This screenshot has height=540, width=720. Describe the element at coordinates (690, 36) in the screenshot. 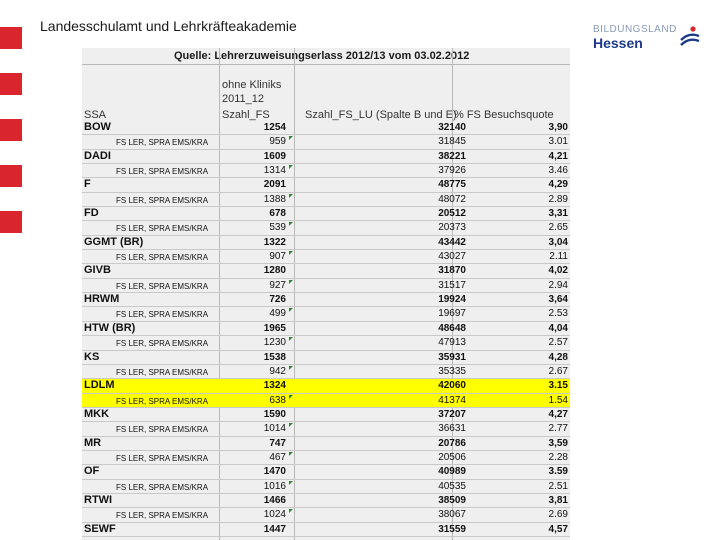

I see `logo-figure-icon` at that location.